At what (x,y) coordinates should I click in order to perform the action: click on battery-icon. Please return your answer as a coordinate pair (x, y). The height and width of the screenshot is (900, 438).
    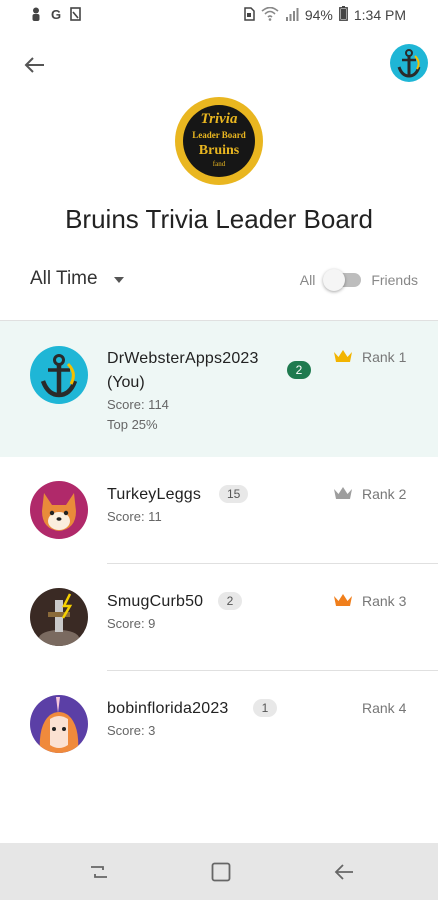
    Looking at the image, I should click on (343, 15).